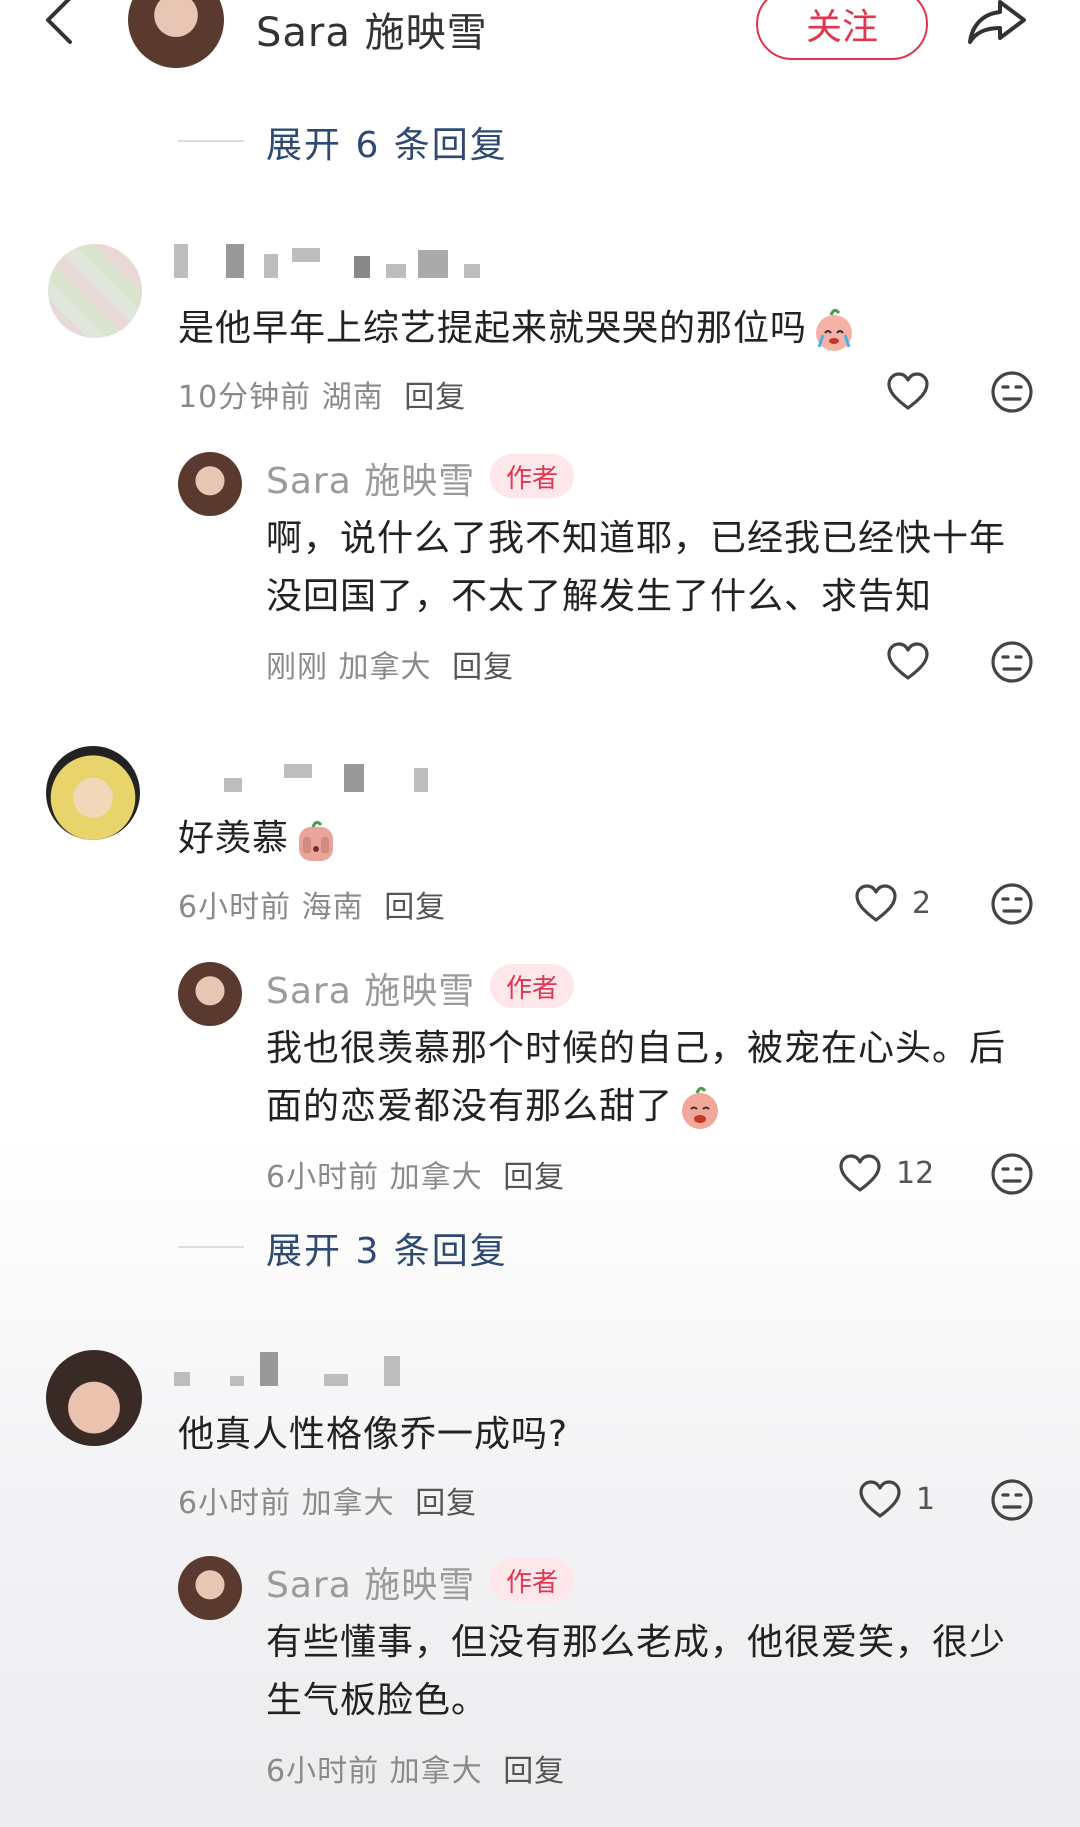 This screenshot has width=1080, height=1827. Describe the element at coordinates (517, 329) in the screenshot. I see `comment-text: 是他早年上综艺提起来就哭哭的那位吗` at that location.